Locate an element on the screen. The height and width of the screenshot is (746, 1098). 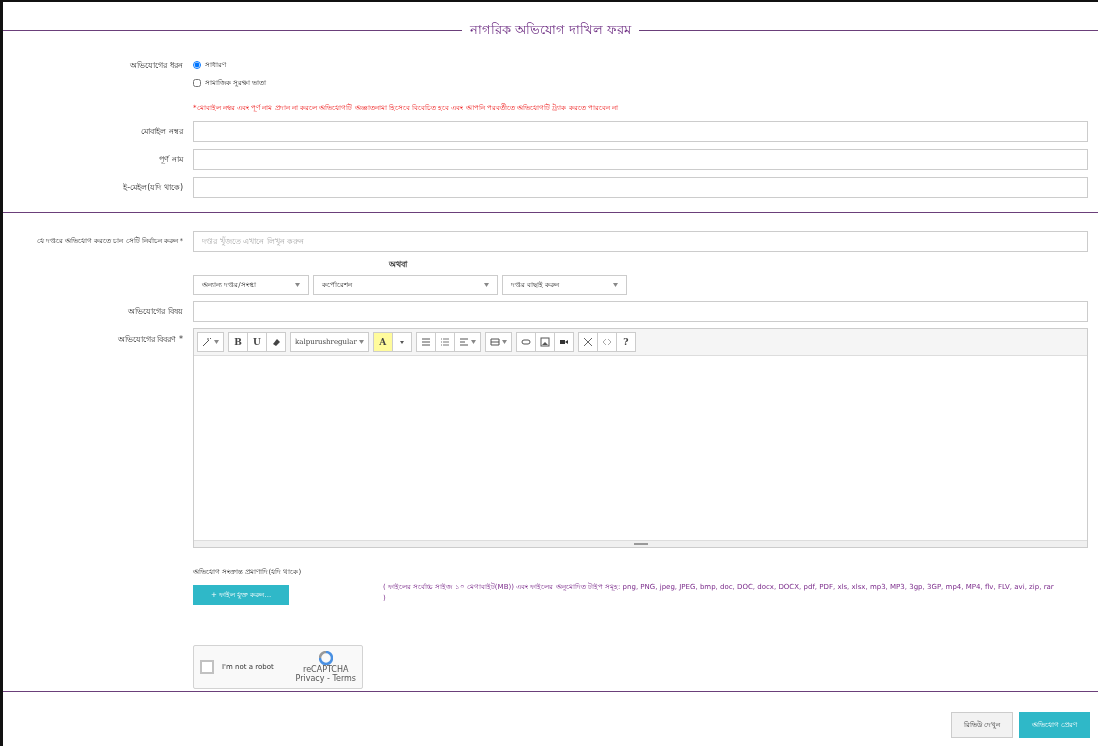
list-icon is located at coordinates (425, 342).